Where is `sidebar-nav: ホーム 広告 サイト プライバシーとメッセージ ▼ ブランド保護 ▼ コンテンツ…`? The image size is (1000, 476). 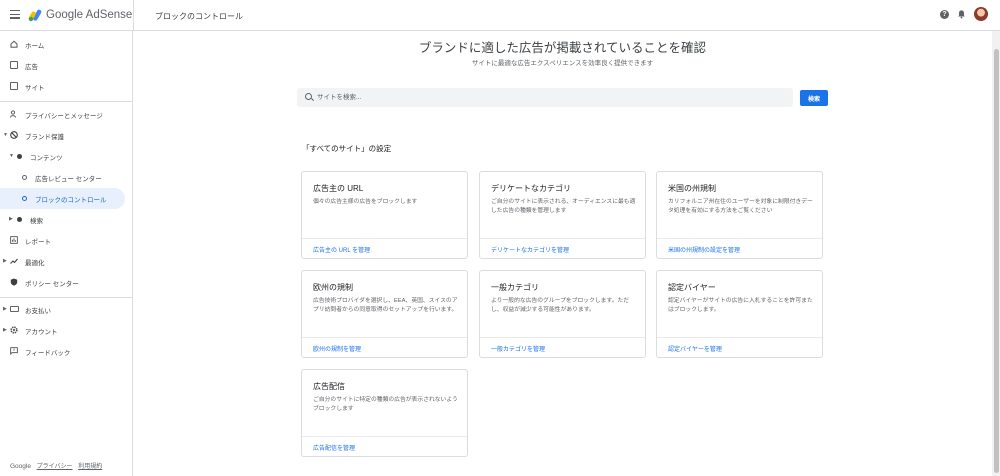 sidebar-nav: ホーム 広告 サイト プライバシーとメッセージ ▼ ブランド保護 ▼ コンテンツ… is located at coordinates (66, 253).